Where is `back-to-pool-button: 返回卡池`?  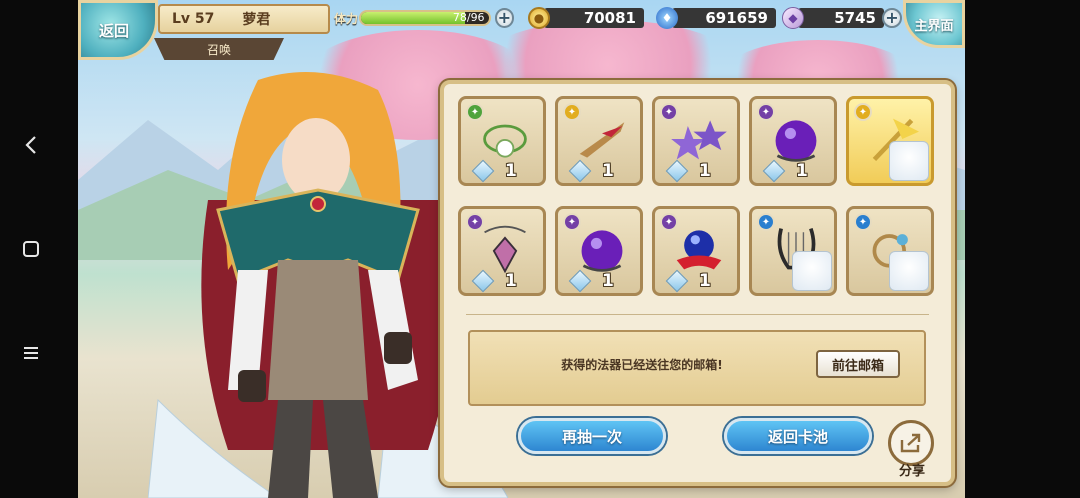
back-to-pool-button: 返回卡池 is located at coordinates (798, 436).